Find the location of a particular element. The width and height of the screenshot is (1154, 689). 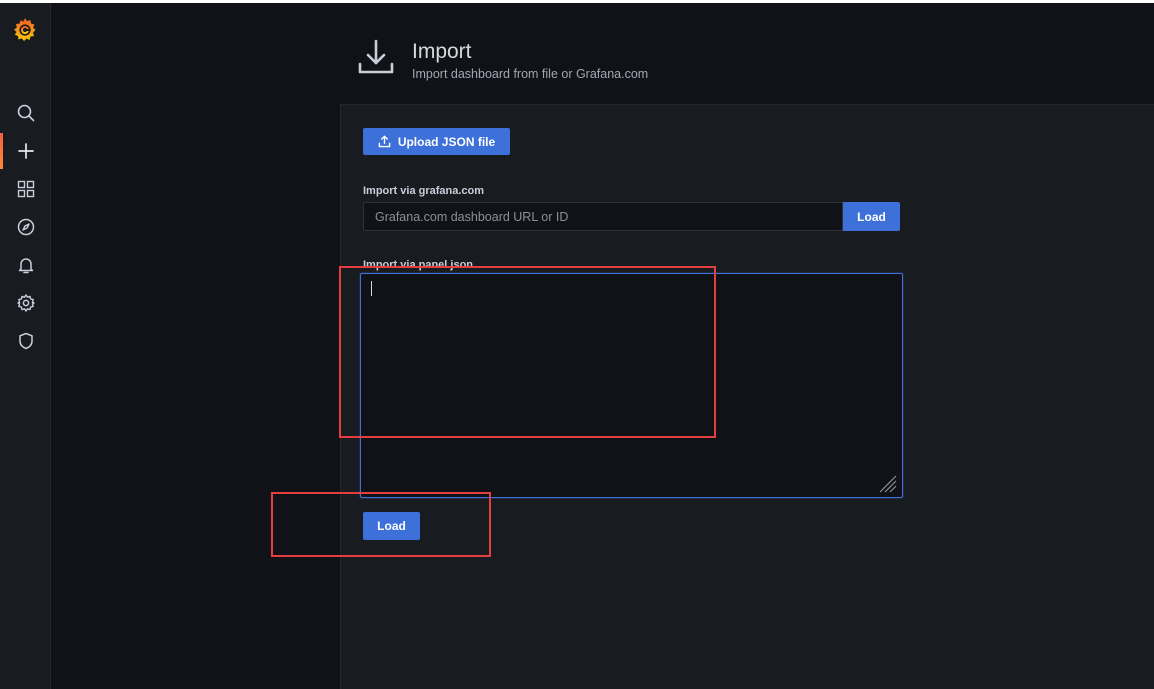

sidebar-item-explore is located at coordinates (25, 227).